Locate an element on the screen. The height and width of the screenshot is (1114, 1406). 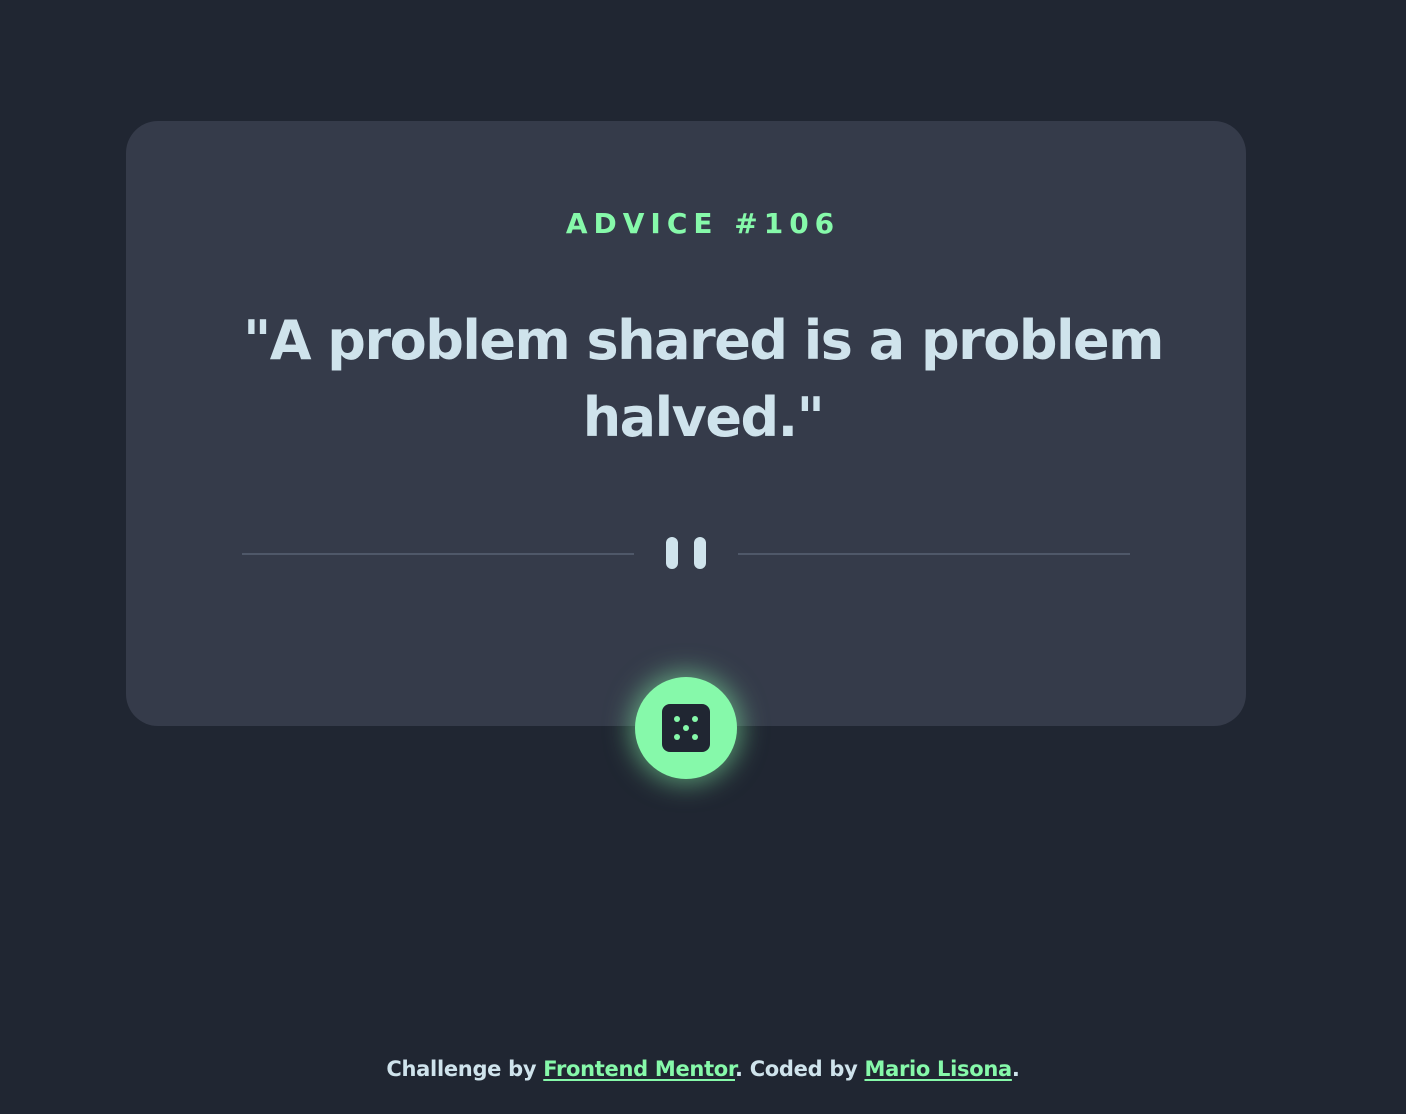
pause-icon is located at coordinates (686, 553).